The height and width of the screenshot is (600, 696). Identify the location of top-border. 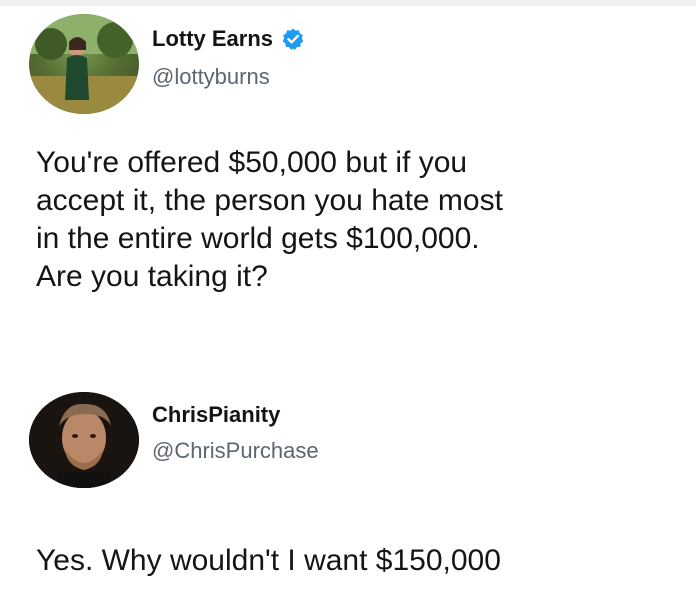
(348, 3).